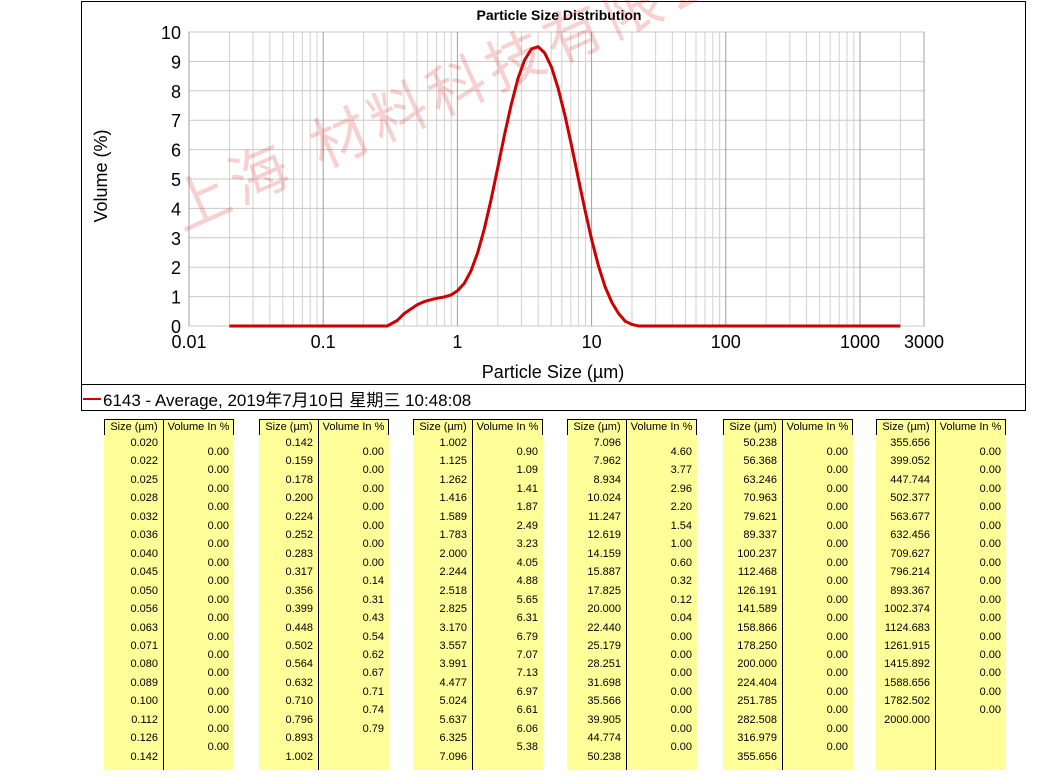  What do you see at coordinates (757, 553) in the screenshot?
I see `size-cell: 100.237` at bounding box center [757, 553].